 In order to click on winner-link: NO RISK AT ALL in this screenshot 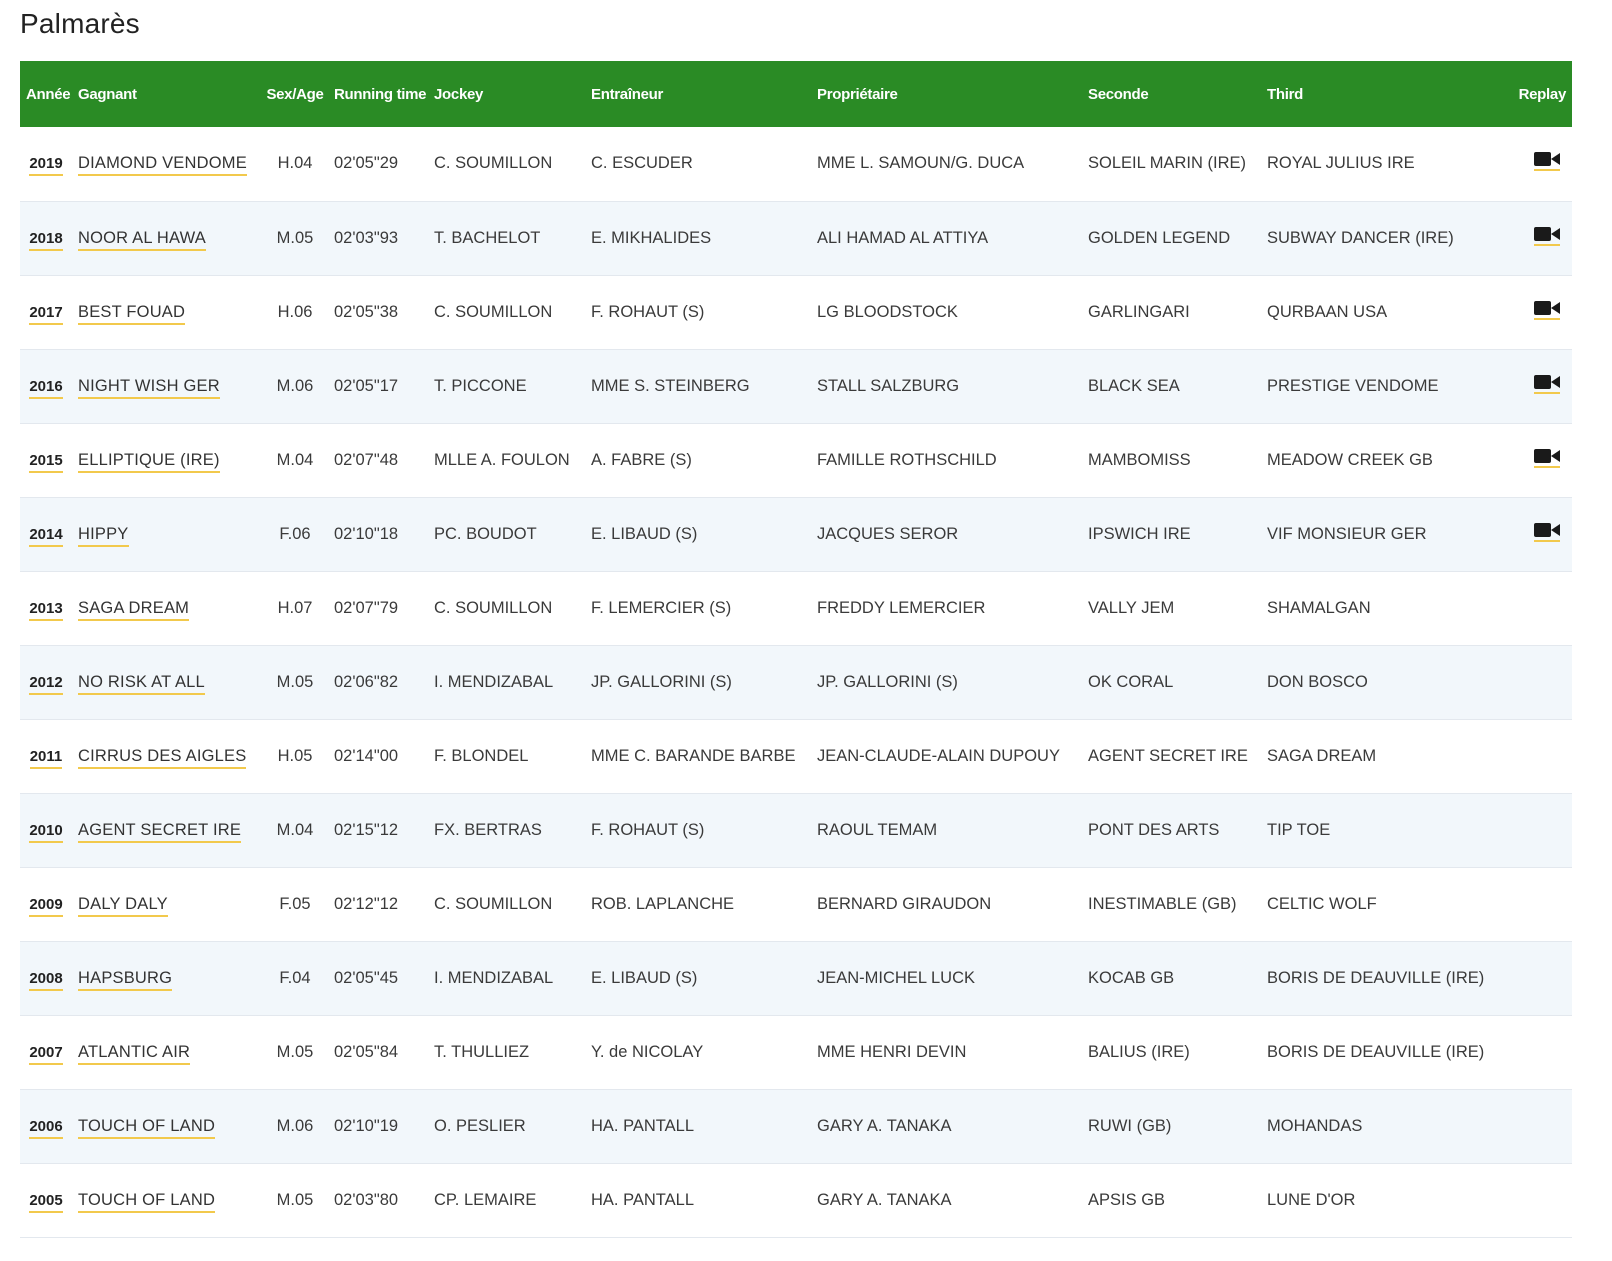, I will do `click(141, 683)`.